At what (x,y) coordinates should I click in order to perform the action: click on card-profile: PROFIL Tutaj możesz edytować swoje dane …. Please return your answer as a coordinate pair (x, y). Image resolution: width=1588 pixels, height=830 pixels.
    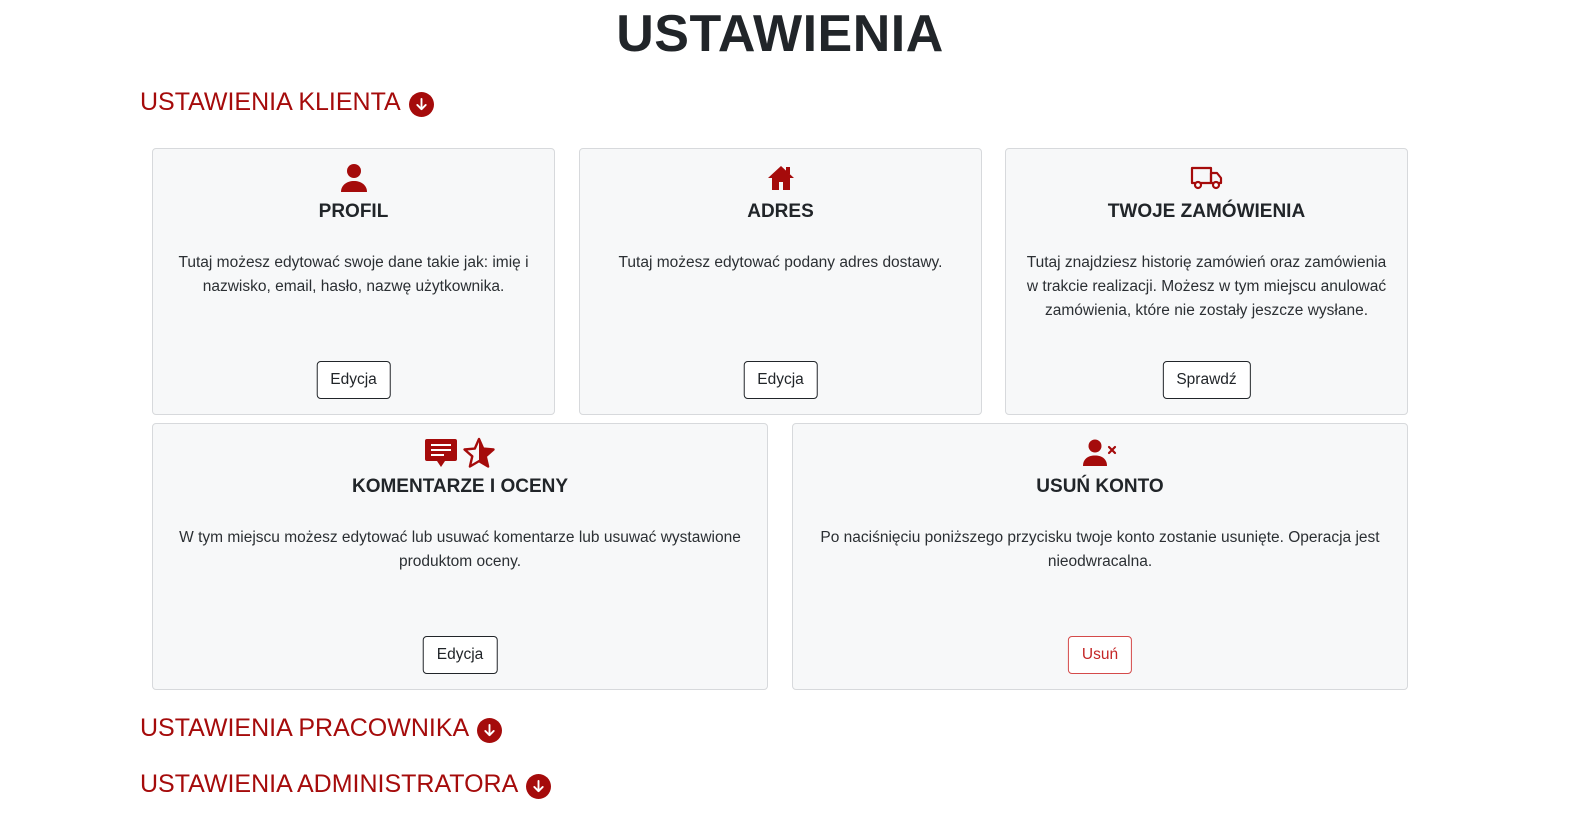
    Looking at the image, I should click on (353, 281).